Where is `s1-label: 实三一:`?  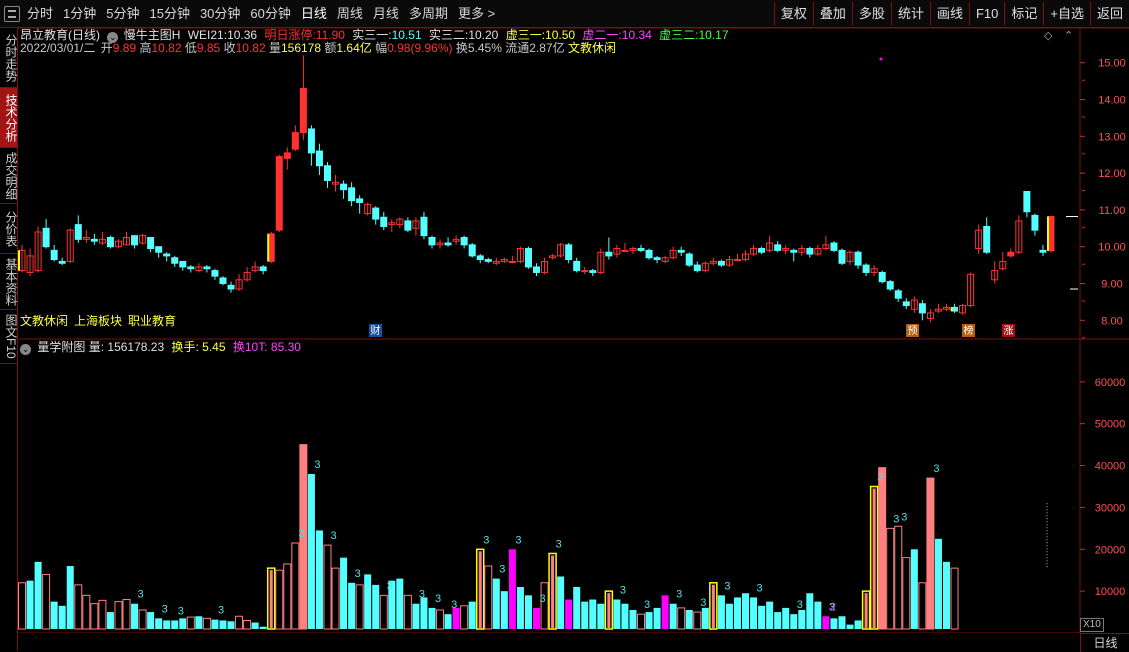
s1-label: 实三一: is located at coordinates (372, 35).